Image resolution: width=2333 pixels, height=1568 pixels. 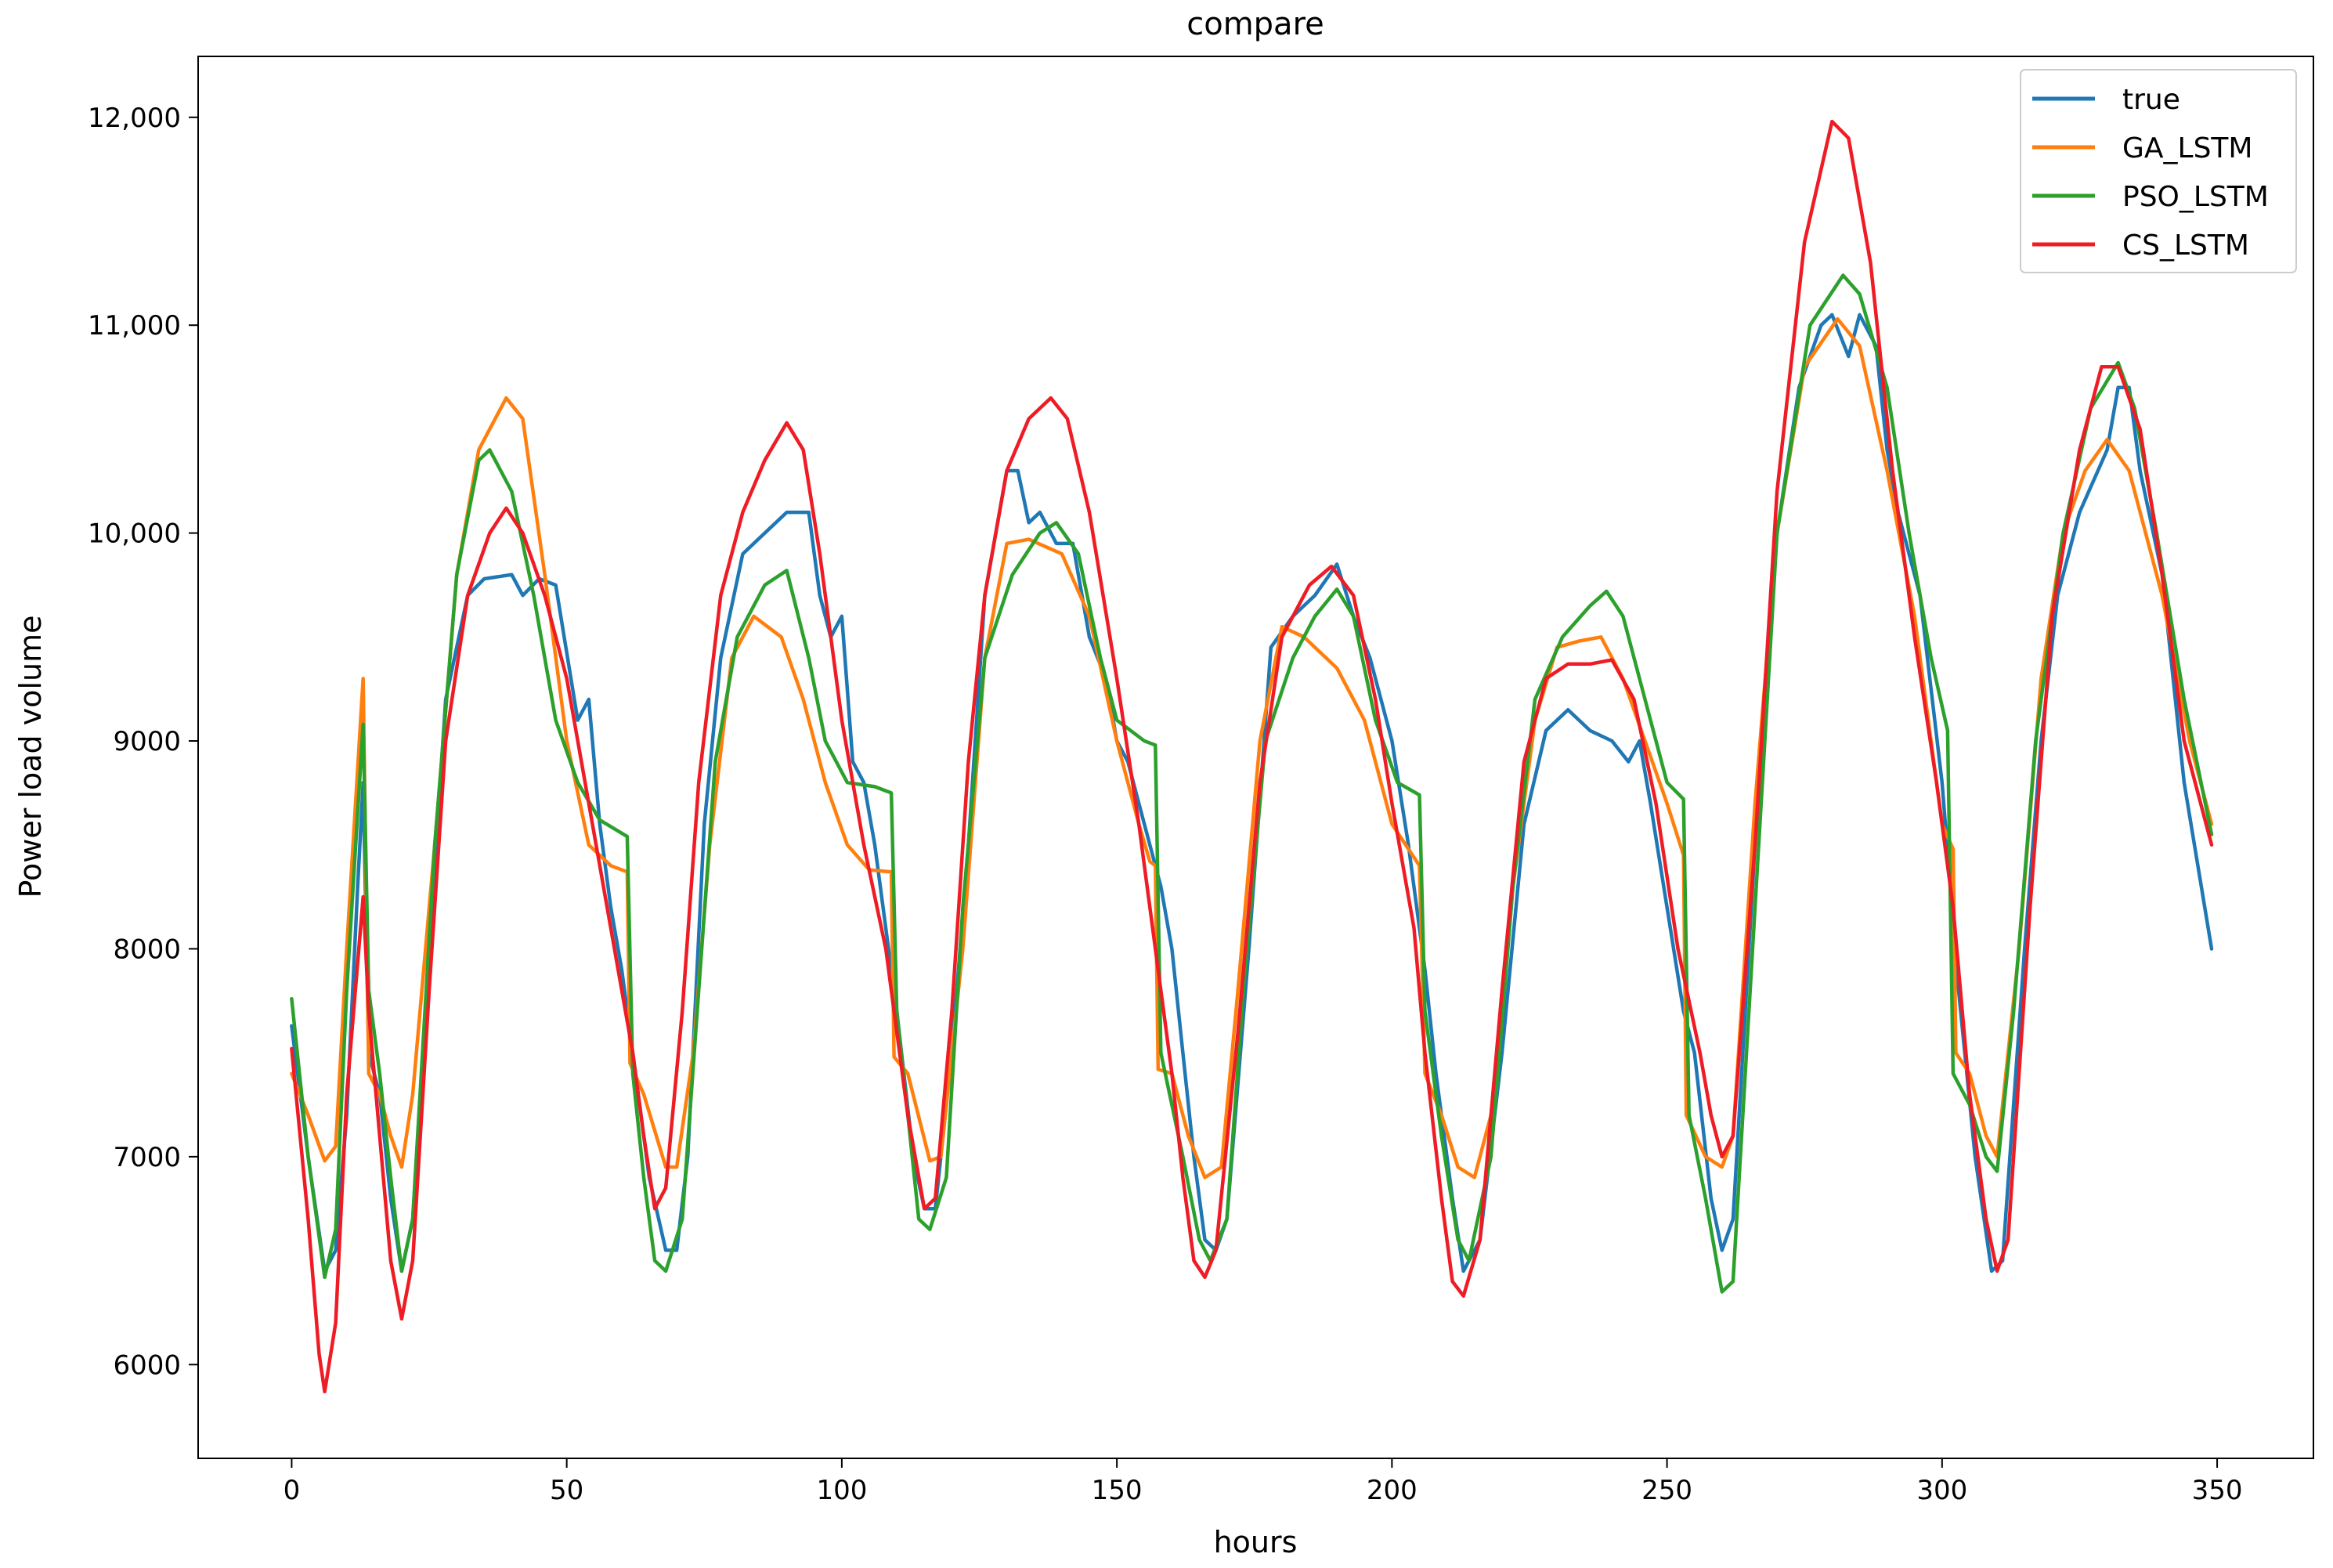 What do you see at coordinates (135, 118) in the screenshot?
I see `y-tick-label: 12,000` at bounding box center [135, 118].